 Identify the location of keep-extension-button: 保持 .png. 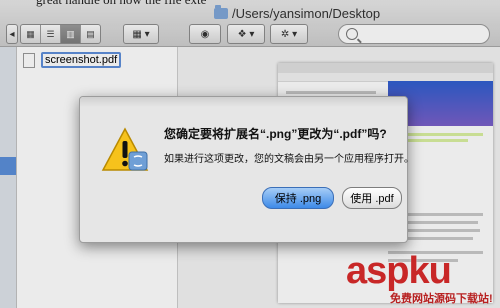
(298, 198).